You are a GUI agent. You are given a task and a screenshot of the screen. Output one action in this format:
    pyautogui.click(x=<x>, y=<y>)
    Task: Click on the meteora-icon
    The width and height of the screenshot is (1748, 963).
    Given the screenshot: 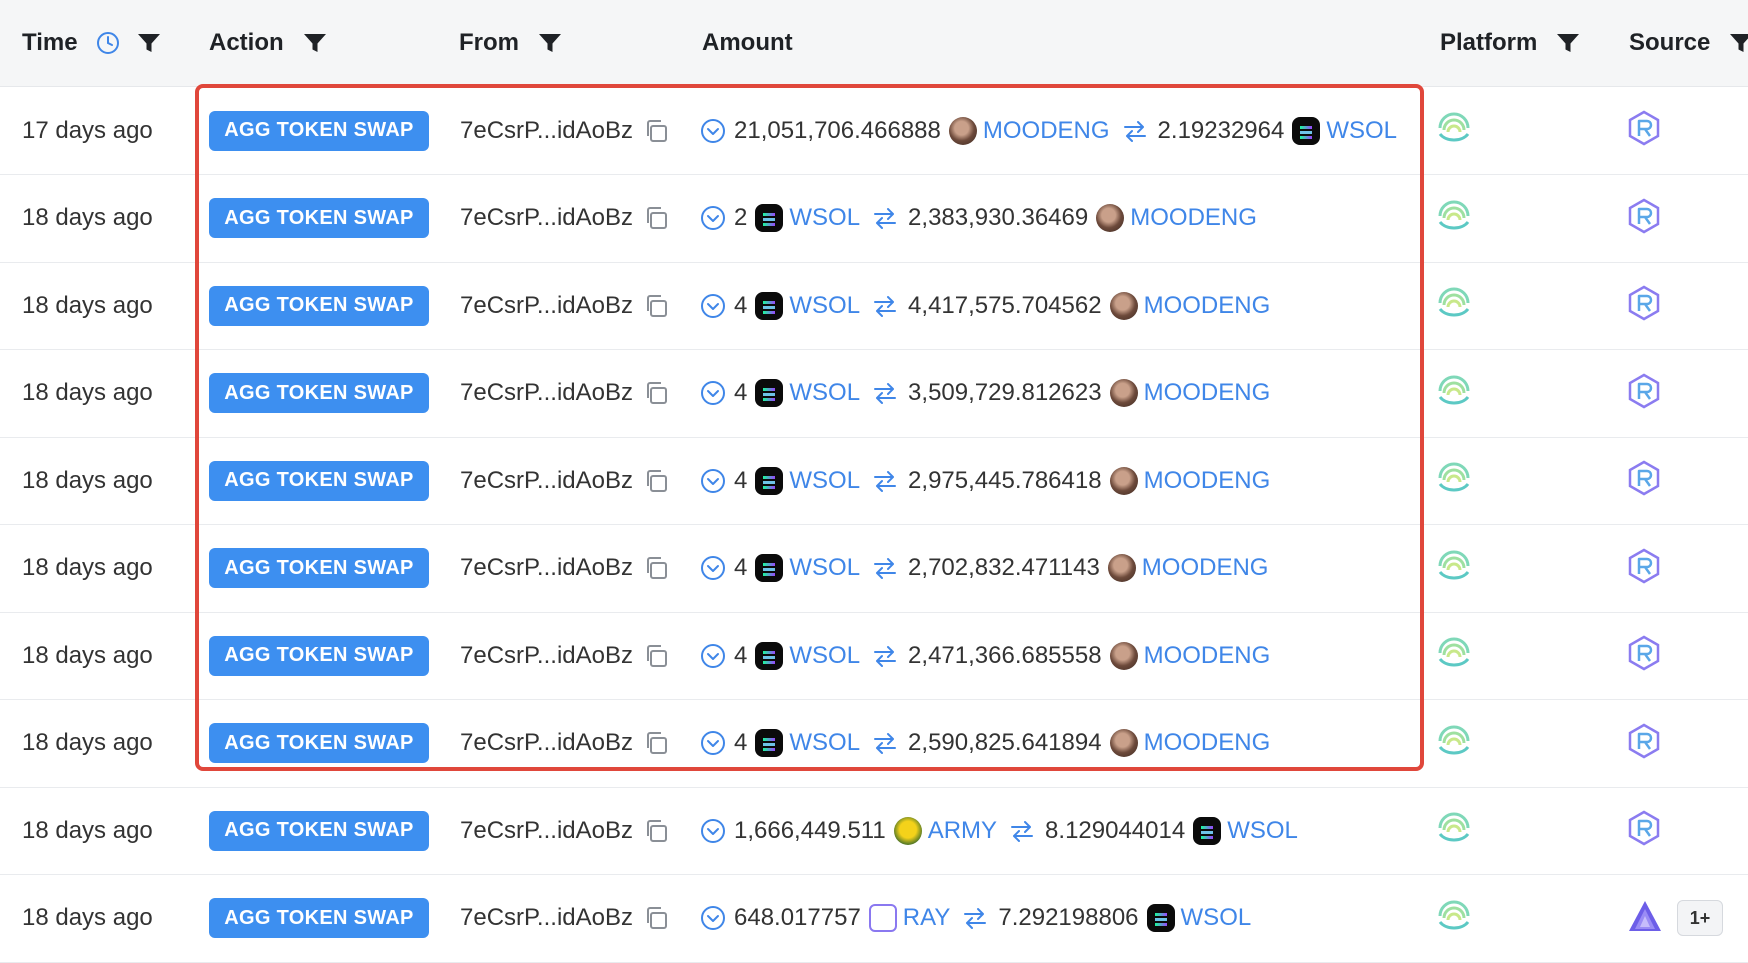 What is the action you would take?
    pyautogui.click(x=1645, y=918)
    